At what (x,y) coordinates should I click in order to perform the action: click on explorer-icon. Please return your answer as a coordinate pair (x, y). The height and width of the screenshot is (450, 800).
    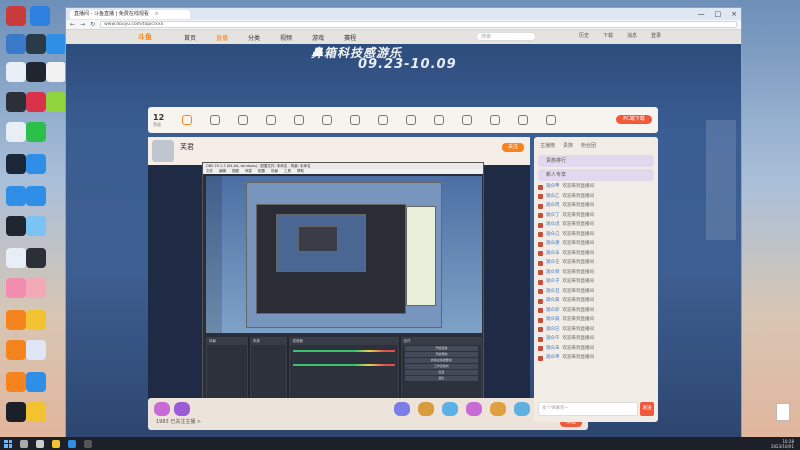
    Looking at the image, I should click on (56, 443).